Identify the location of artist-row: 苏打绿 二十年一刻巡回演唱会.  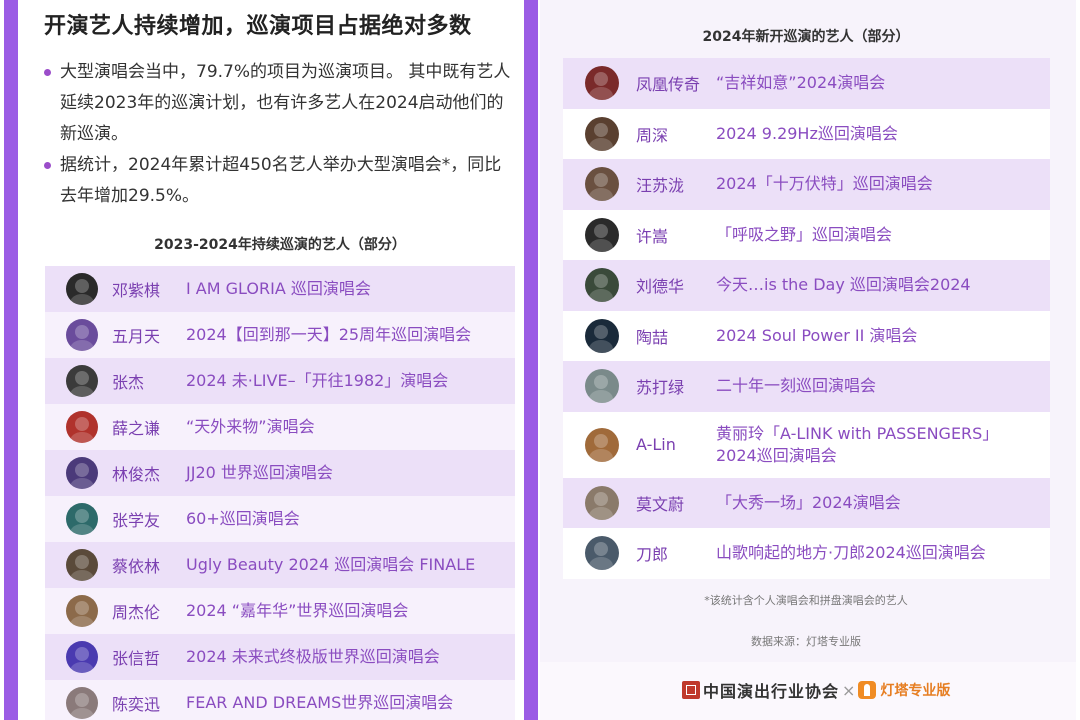
(806, 386).